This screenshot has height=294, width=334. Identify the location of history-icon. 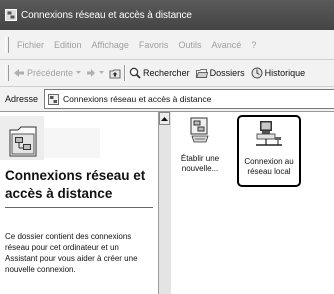
(257, 73).